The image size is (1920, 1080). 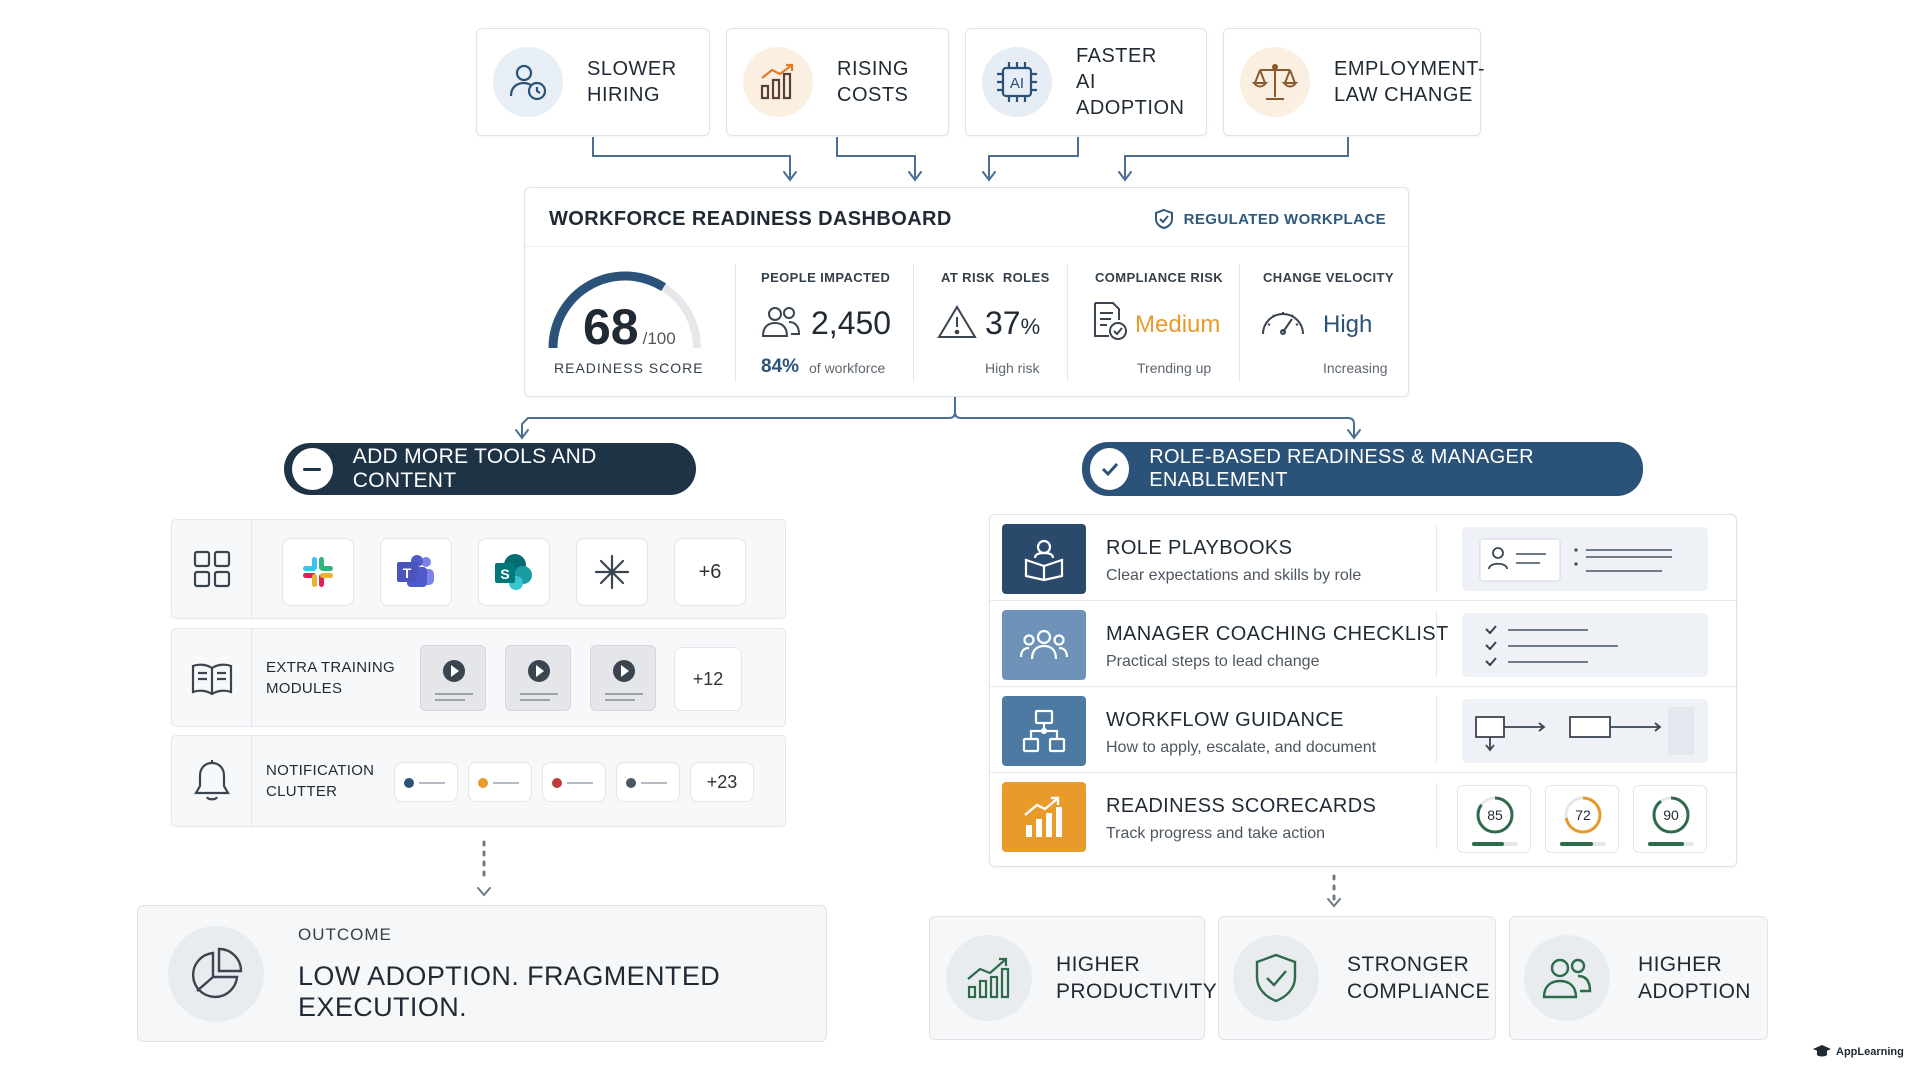 I want to click on readiness-score: 68 /100, so click(x=629, y=327).